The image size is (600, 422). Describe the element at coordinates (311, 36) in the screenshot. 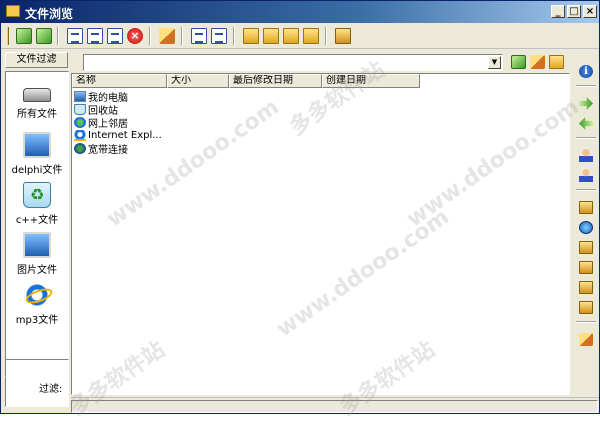

I see `folder-new-icon` at that location.